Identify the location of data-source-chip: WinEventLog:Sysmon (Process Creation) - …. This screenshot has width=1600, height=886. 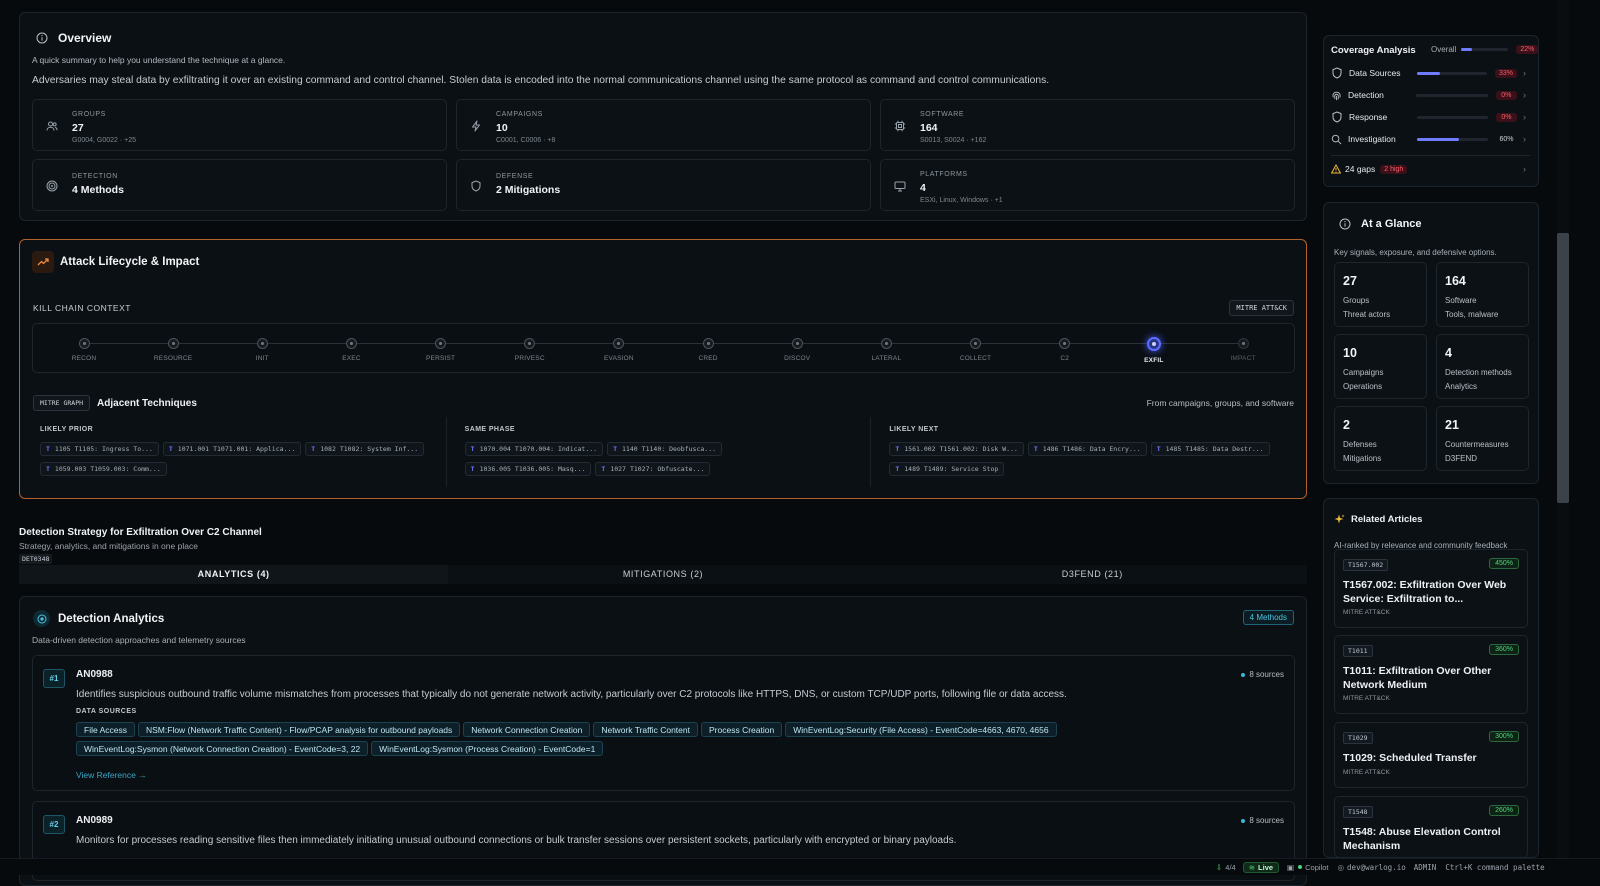
(487, 748).